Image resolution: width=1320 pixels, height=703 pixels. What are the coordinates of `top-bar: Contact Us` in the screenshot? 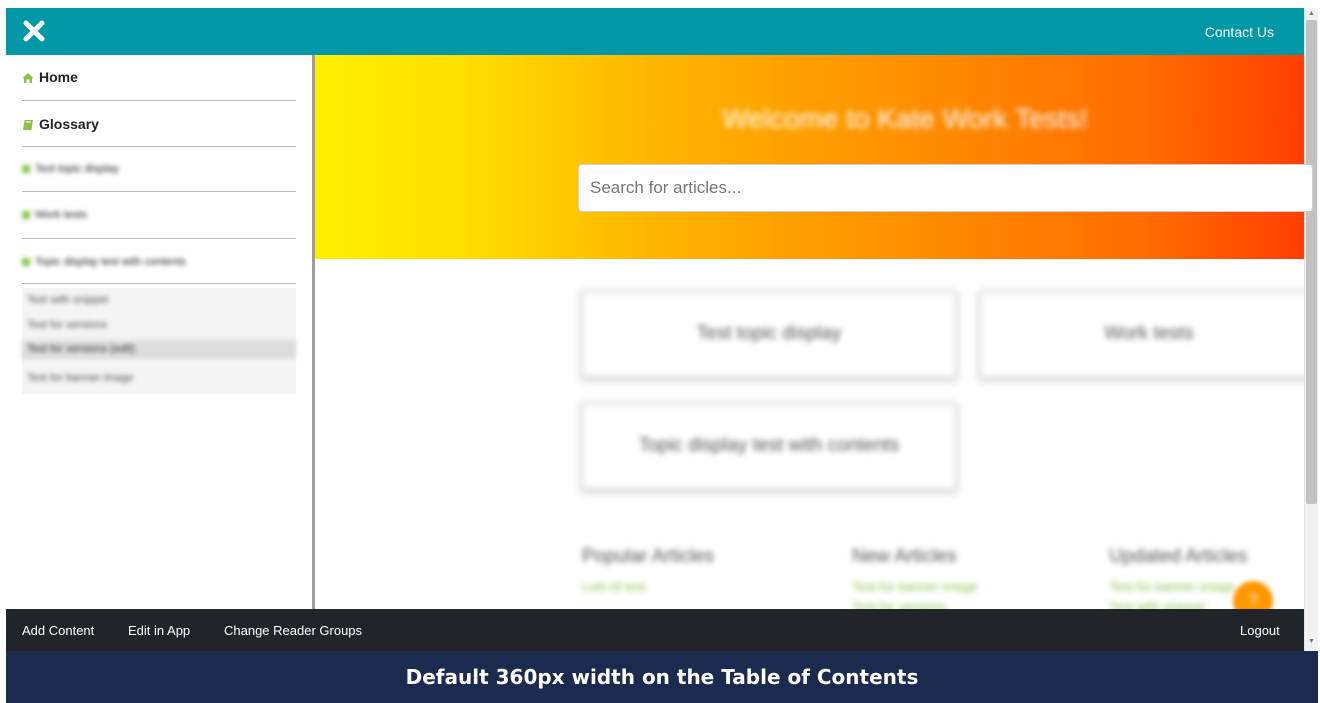 It's located at (655, 31).